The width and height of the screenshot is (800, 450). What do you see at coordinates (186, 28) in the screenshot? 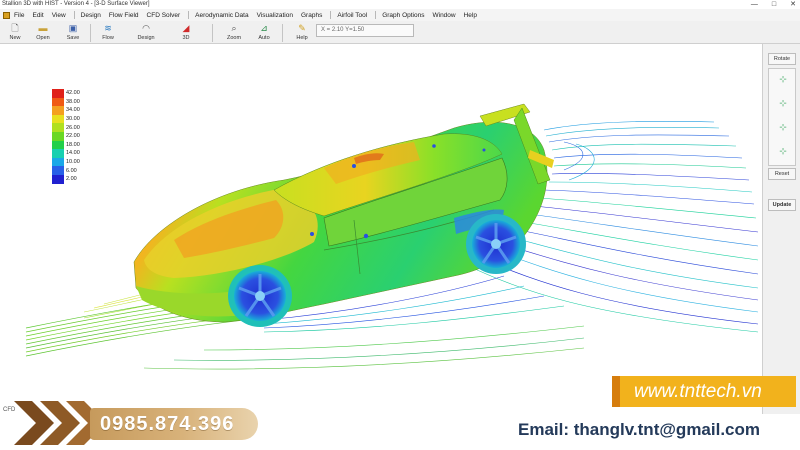
I see `3d-icon: ◢` at bounding box center [186, 28].